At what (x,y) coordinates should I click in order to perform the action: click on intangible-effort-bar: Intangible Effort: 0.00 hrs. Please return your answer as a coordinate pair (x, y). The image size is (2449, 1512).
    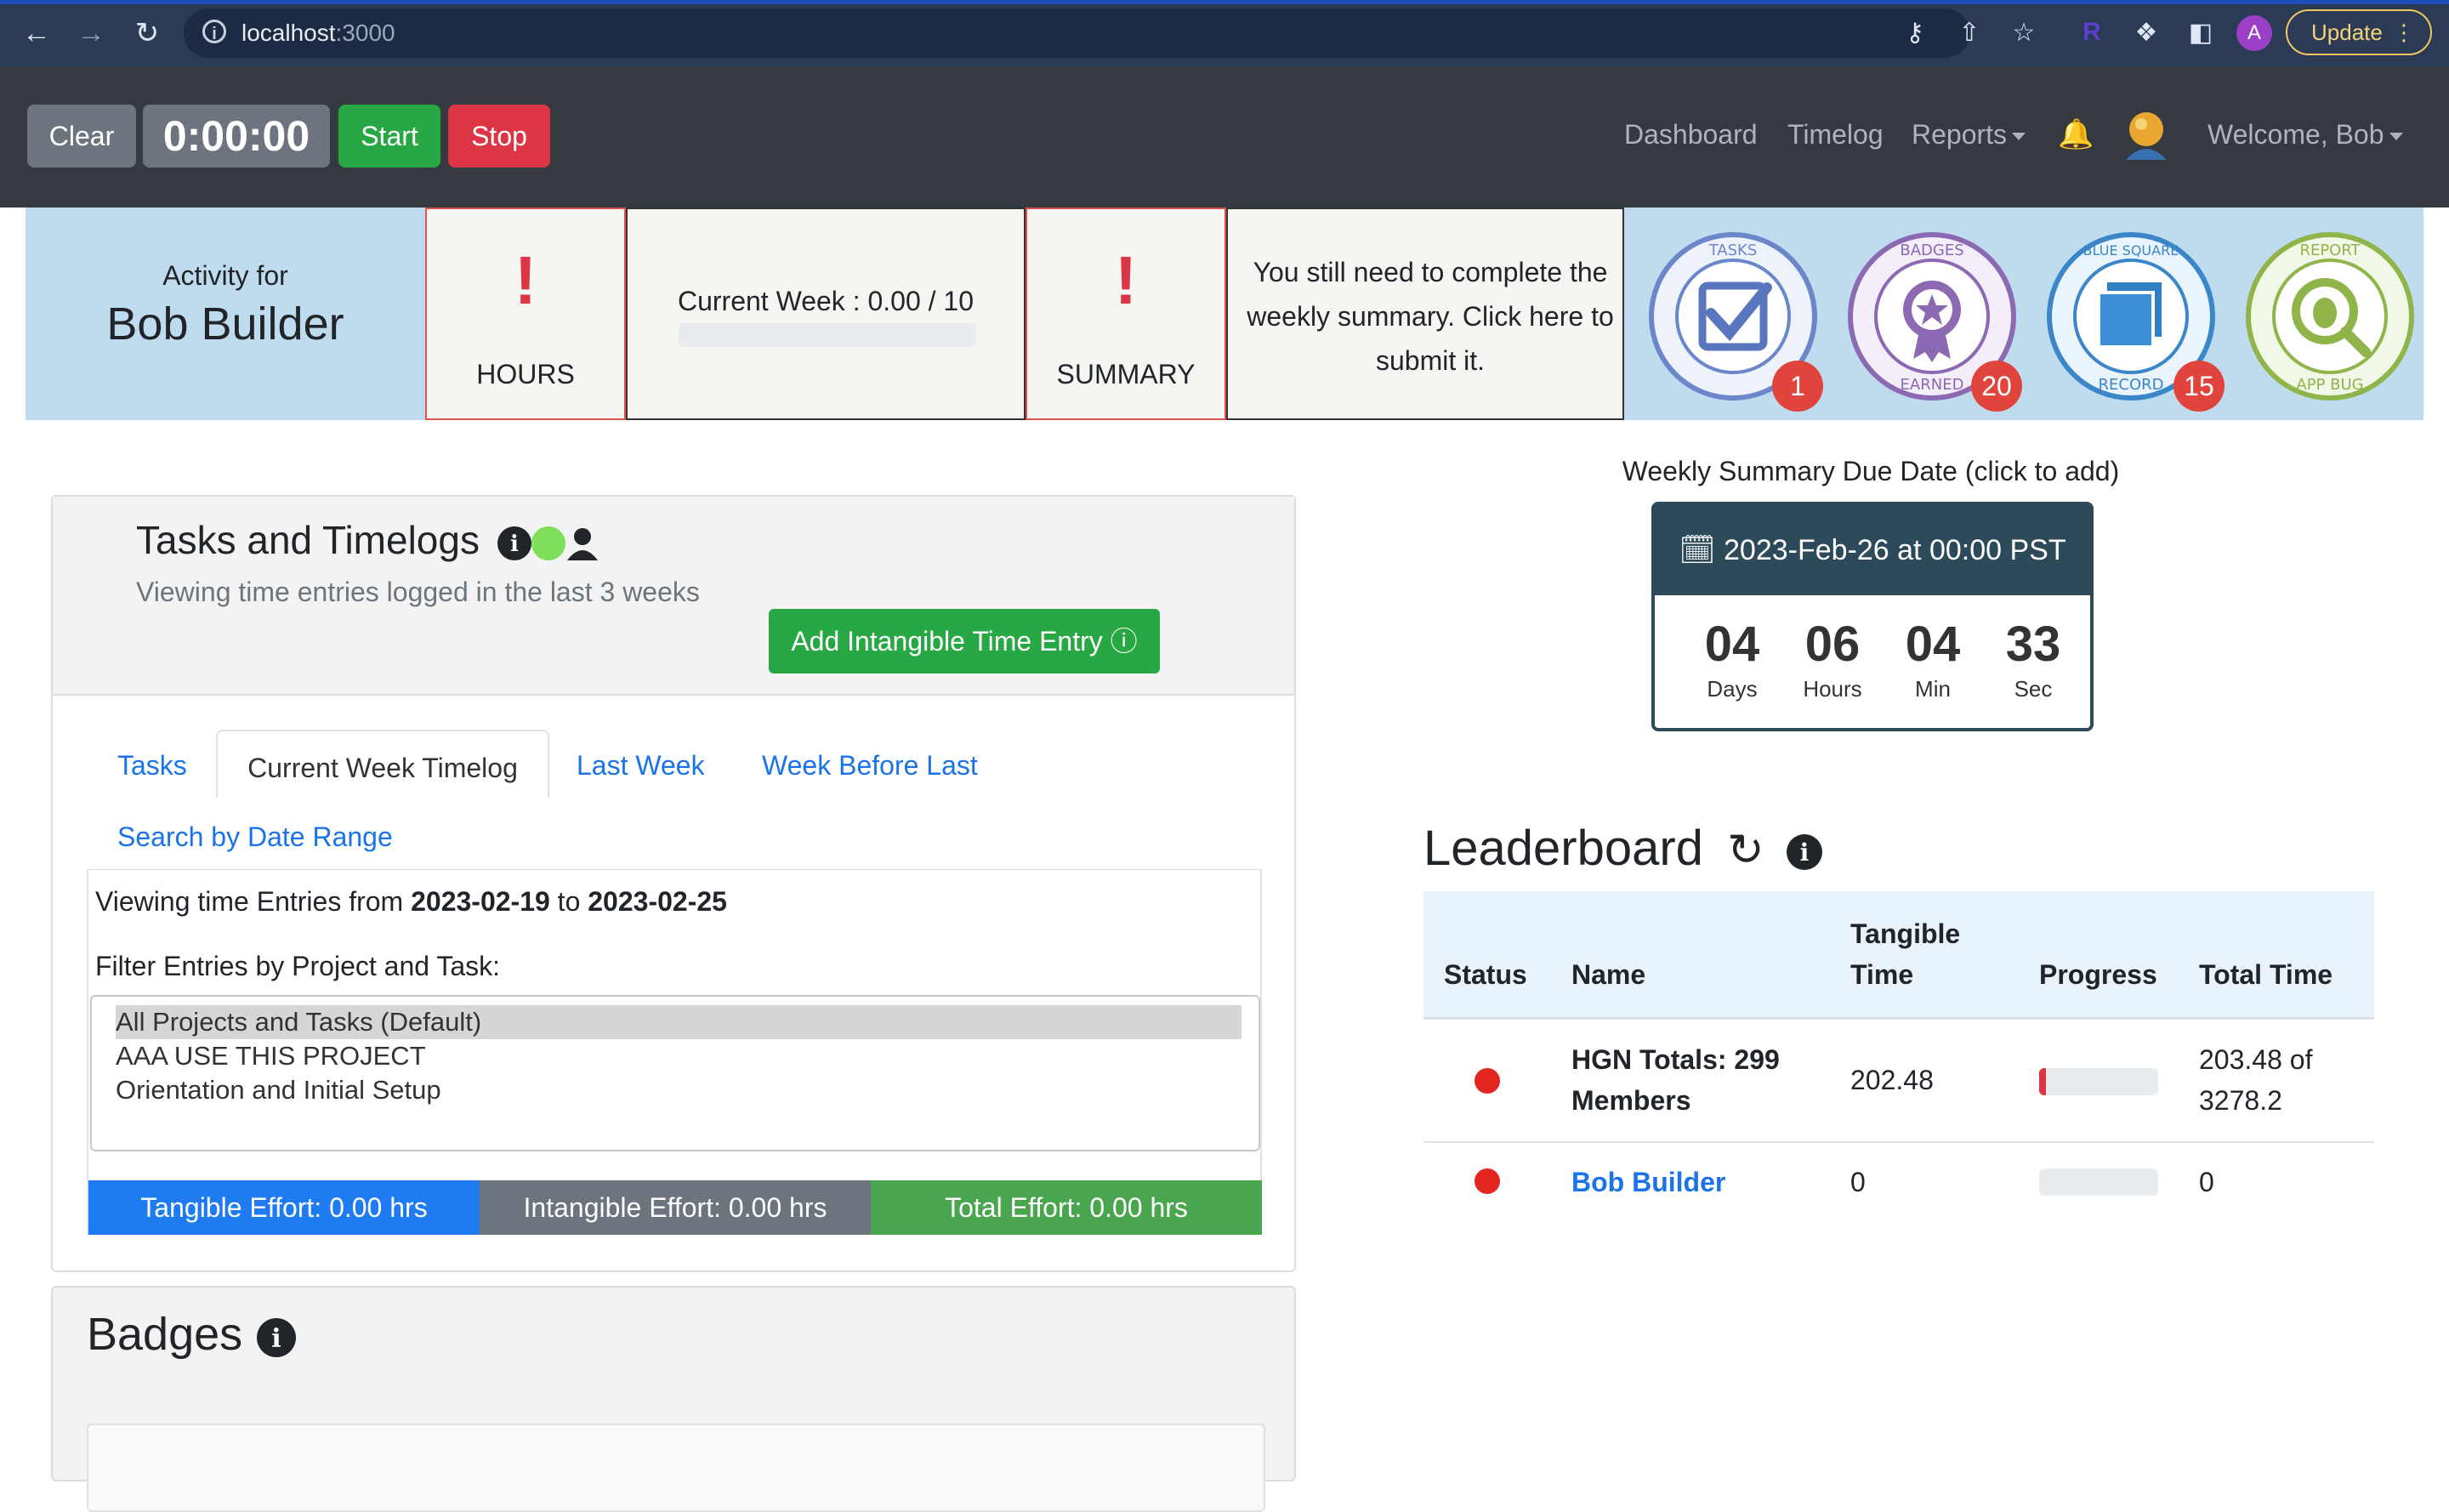
    Looking at the image, I should click on (675, 1207).